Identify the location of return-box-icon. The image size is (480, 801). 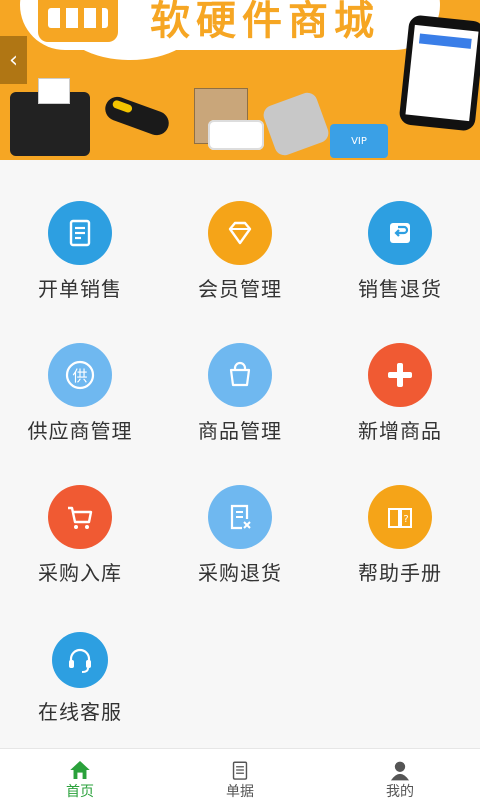
(400, 233).